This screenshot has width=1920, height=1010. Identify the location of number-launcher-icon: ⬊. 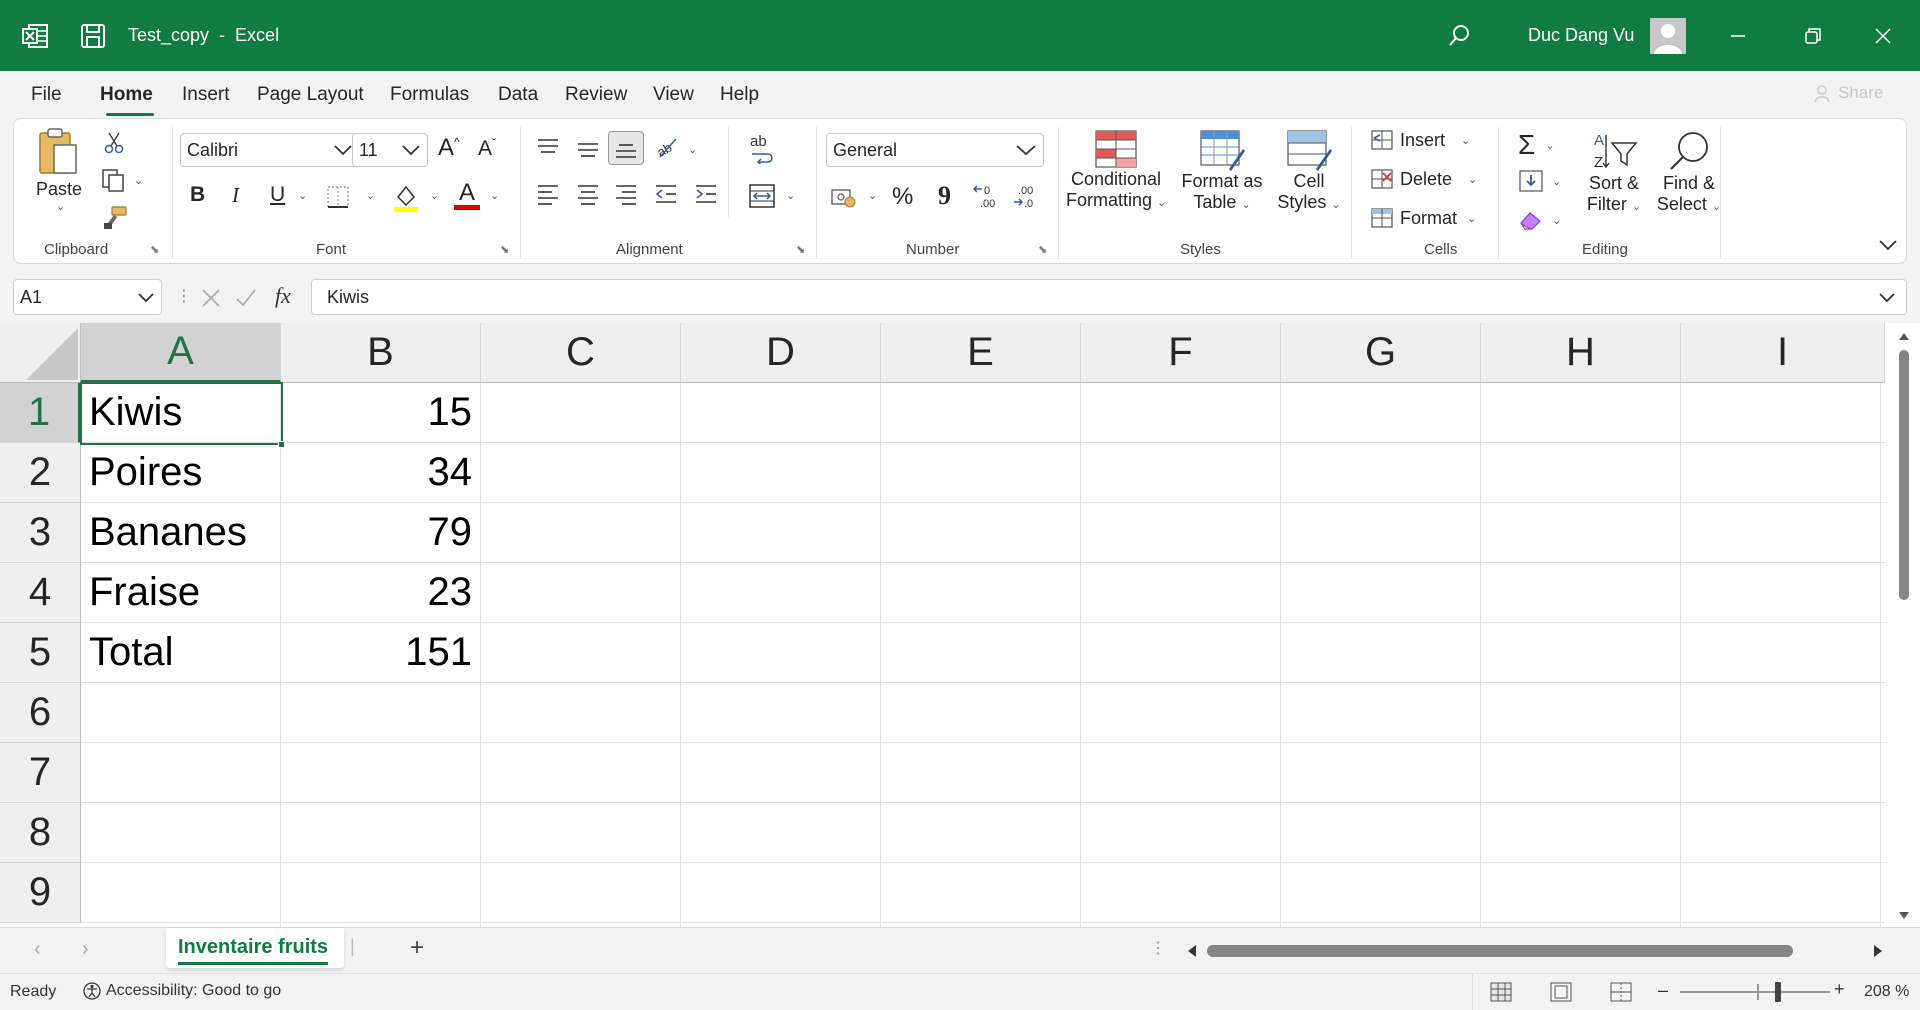
(1042, 249).